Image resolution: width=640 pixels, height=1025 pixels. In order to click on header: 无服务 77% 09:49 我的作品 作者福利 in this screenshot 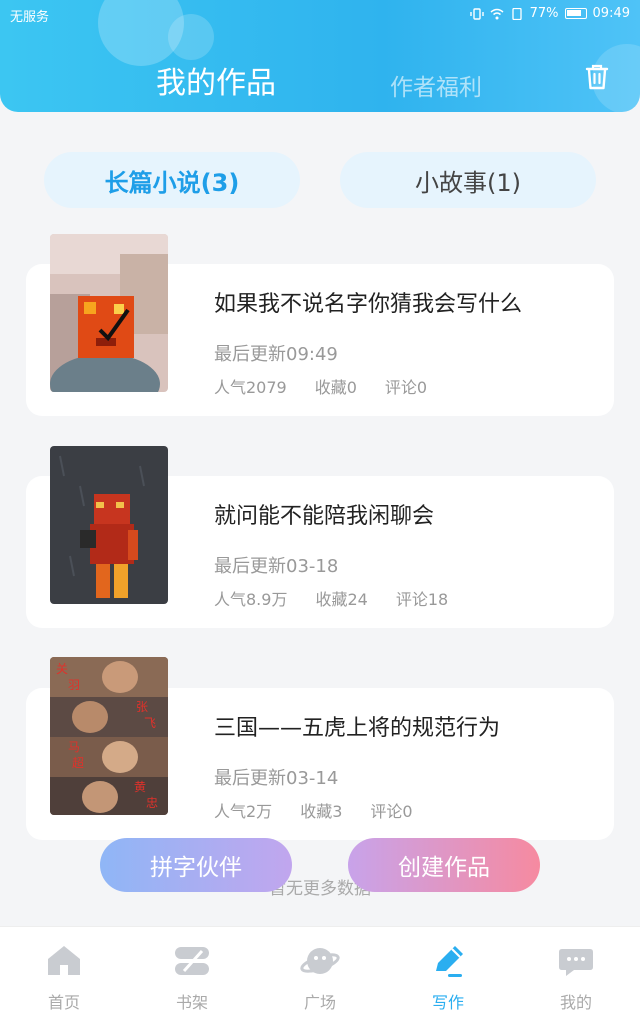, I will do `click(320, 56)`.